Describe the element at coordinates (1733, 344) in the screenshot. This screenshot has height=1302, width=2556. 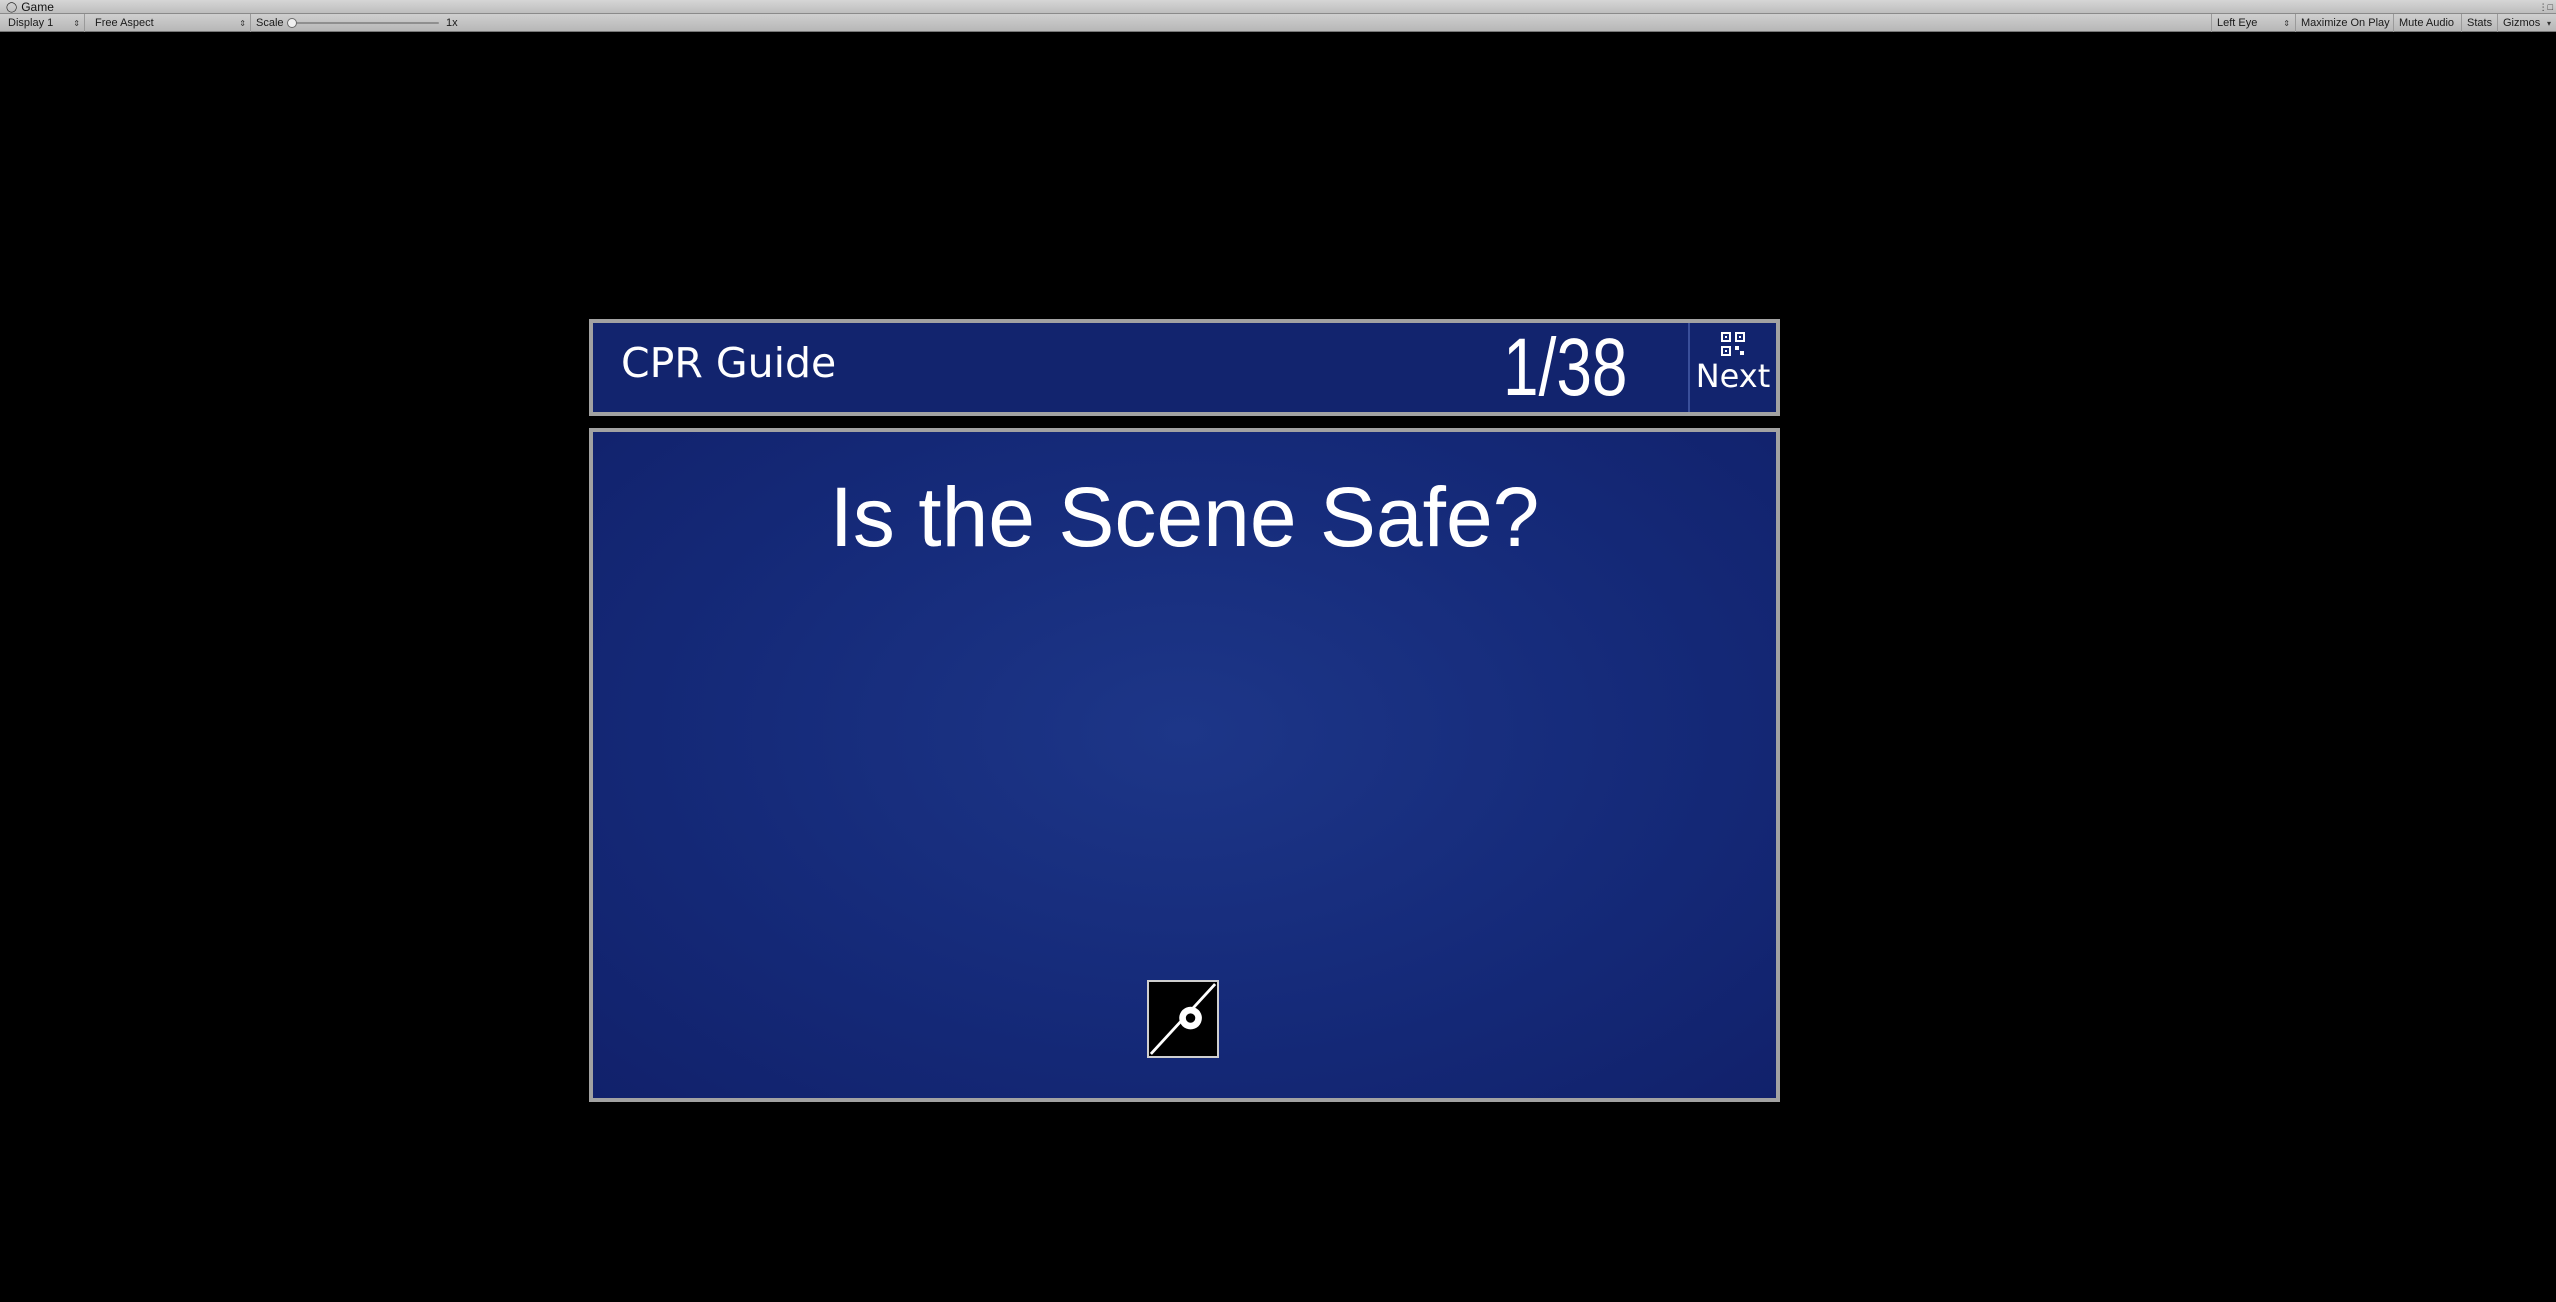
I see `qr-code-icon` at that location.